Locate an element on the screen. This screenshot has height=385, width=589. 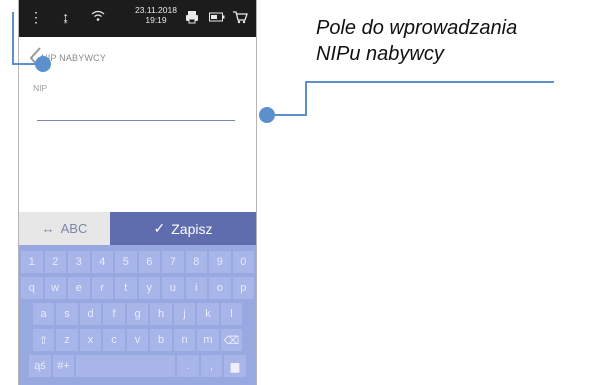
callout-line-1: Pole do wprowadzania is located at coordinates (417, 28).